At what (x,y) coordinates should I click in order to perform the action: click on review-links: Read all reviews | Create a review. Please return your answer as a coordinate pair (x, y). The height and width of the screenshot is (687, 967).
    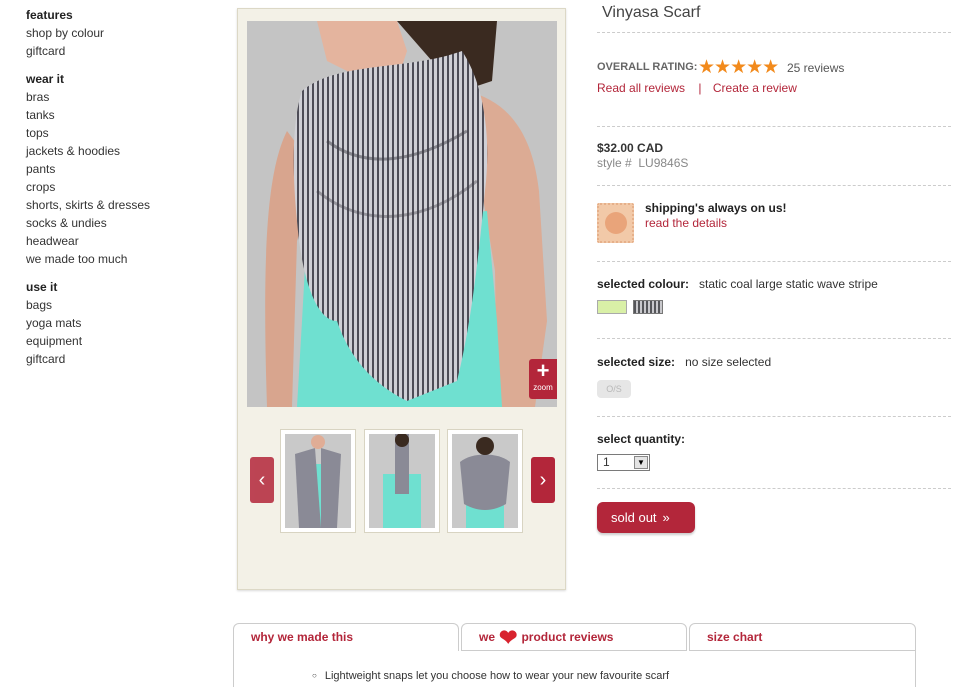
    Looking at the image, I should click on (697, 88).